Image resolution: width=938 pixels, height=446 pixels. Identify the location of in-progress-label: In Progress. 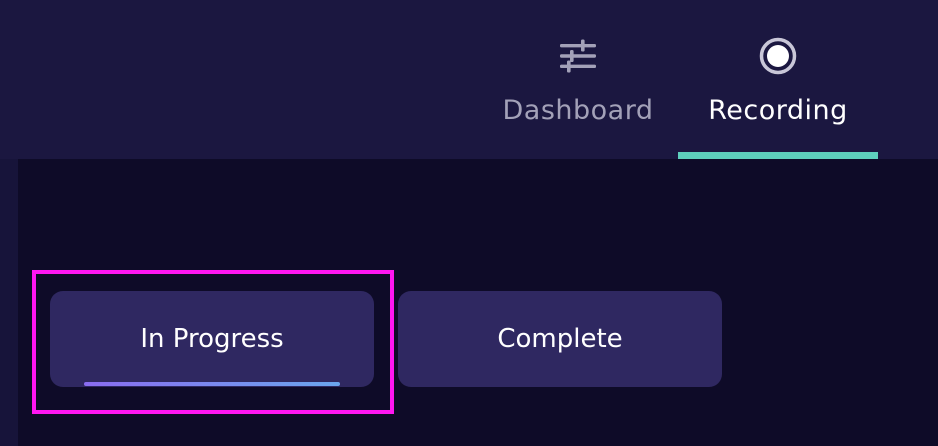
(212, 339).